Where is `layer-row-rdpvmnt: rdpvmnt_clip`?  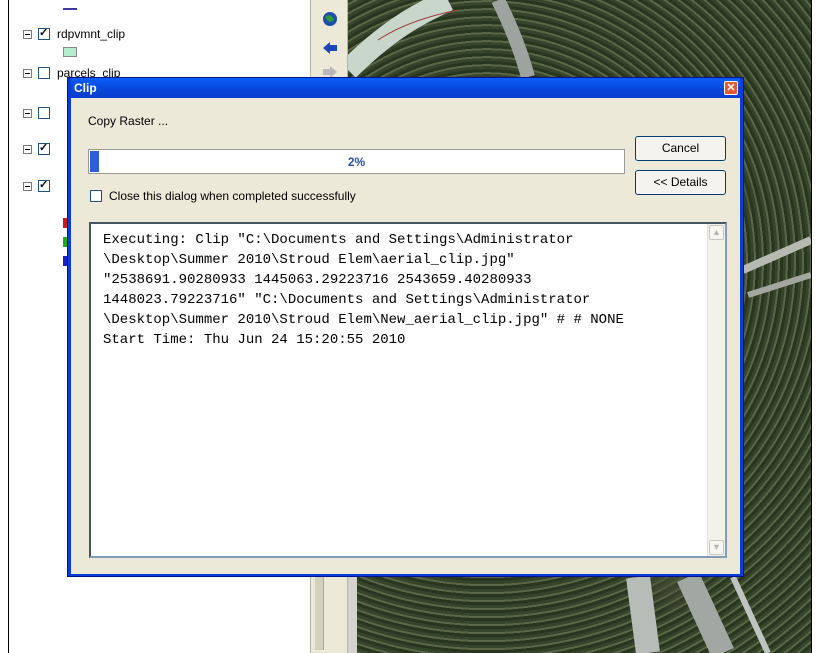 layer-row-rdpvmnt: rdpvmnt_clip is located at coordinates (74, 34).